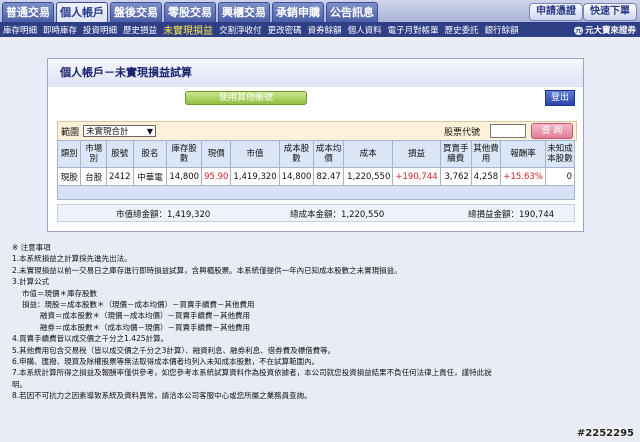 The image size is (640, 442). I want to click on tab-6: 公告訊息, so click(352, 12).